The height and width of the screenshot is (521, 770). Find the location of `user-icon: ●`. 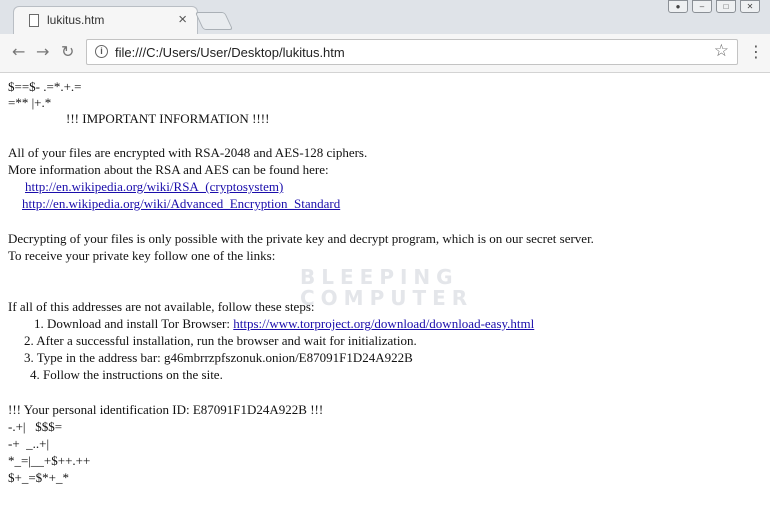

user-icon: ● is located at coordinates (678, 6).